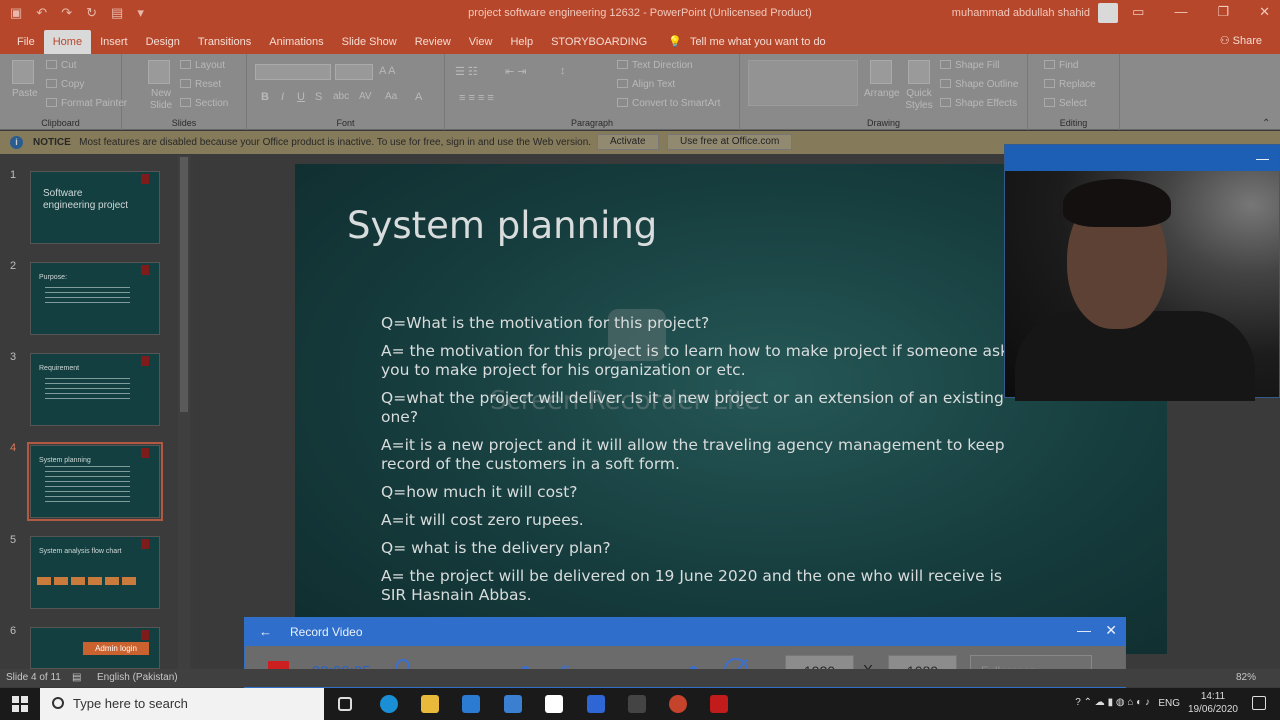 Image resolution: width=1280 pixels, height=720 pixels. What do you see at coordinates (1111, 630) in the screenshot?
I see `recorder-close-icon: ✕` at bounding box center [1111, 630].